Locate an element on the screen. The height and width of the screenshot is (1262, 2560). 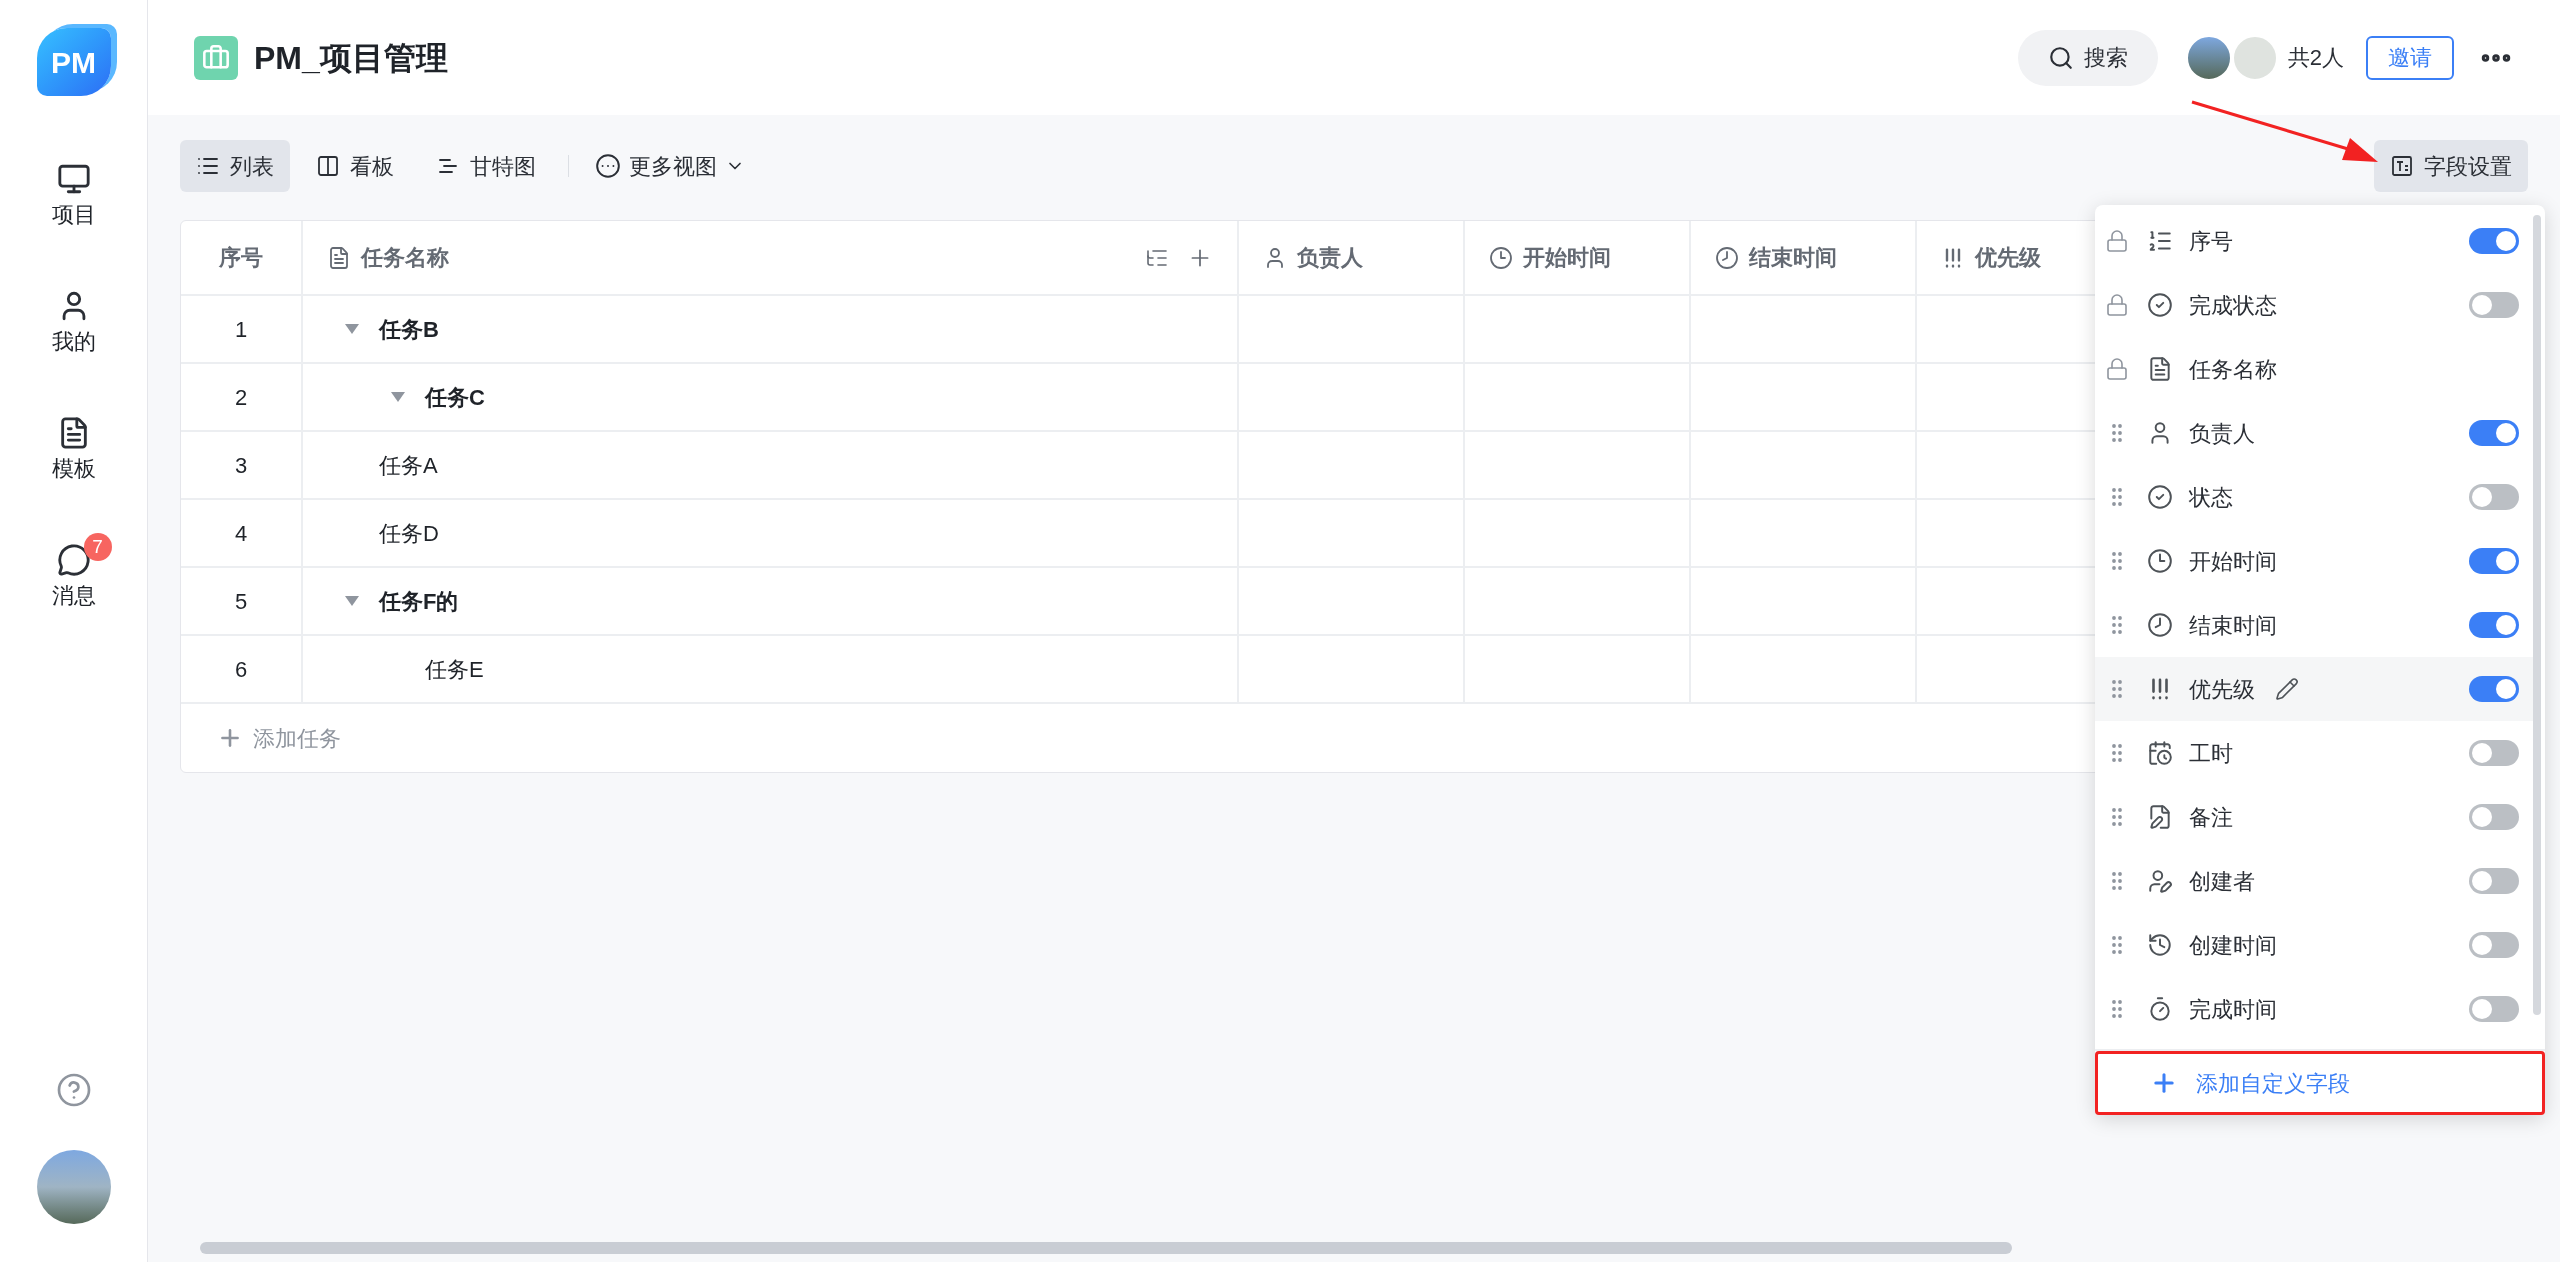
field-name: 状态 is located at coordinates (2211, 497).